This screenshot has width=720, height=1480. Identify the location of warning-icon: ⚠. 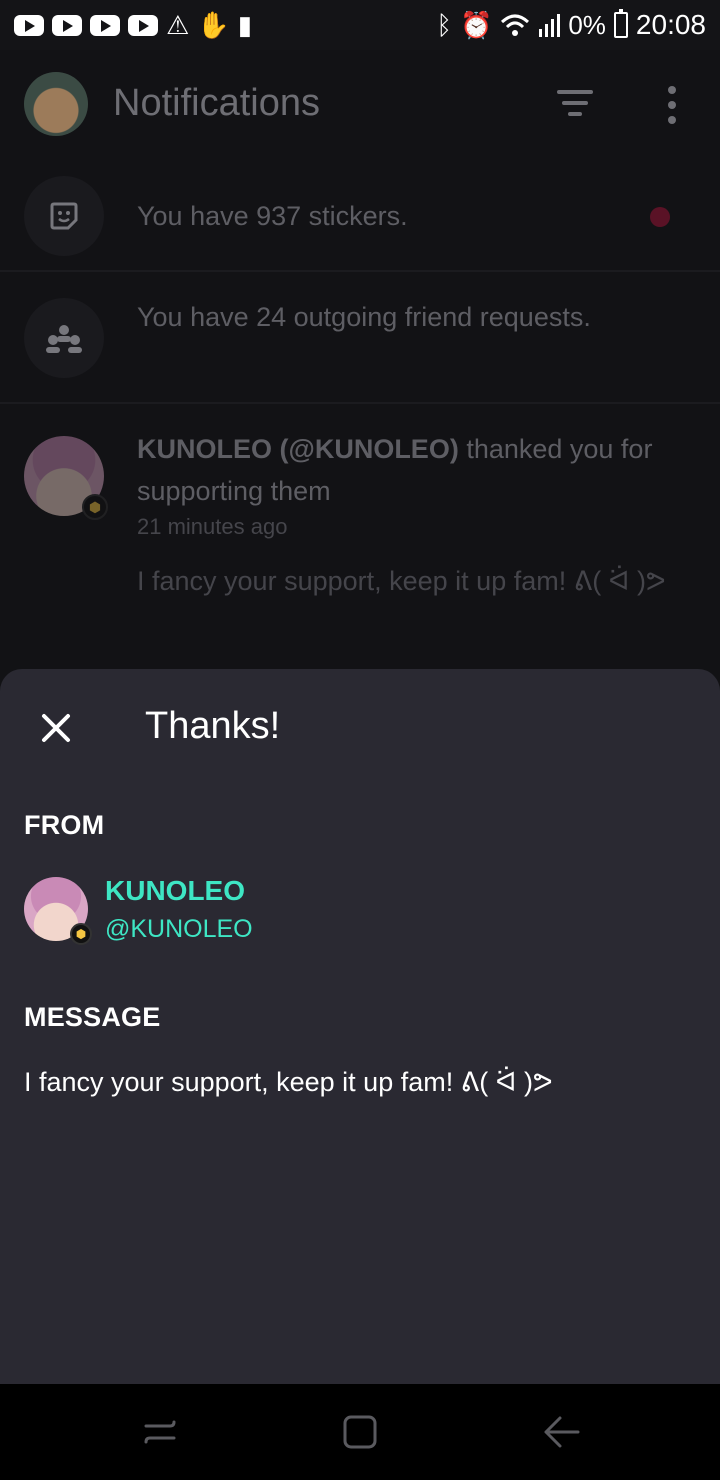
(178, 25).